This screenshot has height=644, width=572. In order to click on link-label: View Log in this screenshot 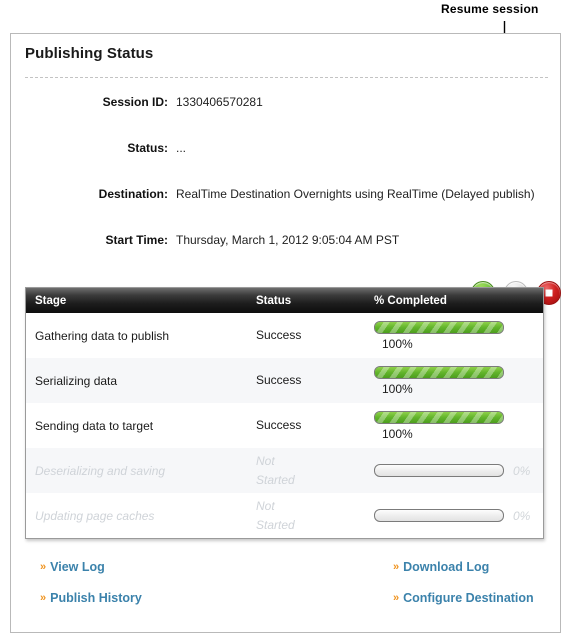, I will do `click(77, 567)`.